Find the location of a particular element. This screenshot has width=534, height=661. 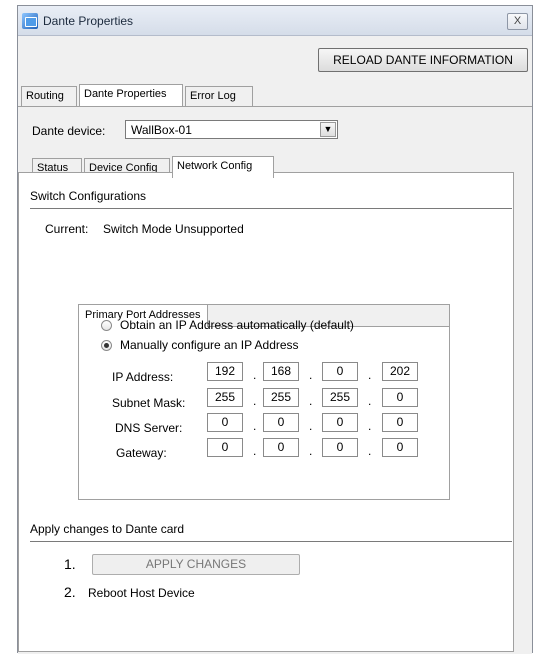

gateway-octet-3: 0 is located at coordinates (340, 447).